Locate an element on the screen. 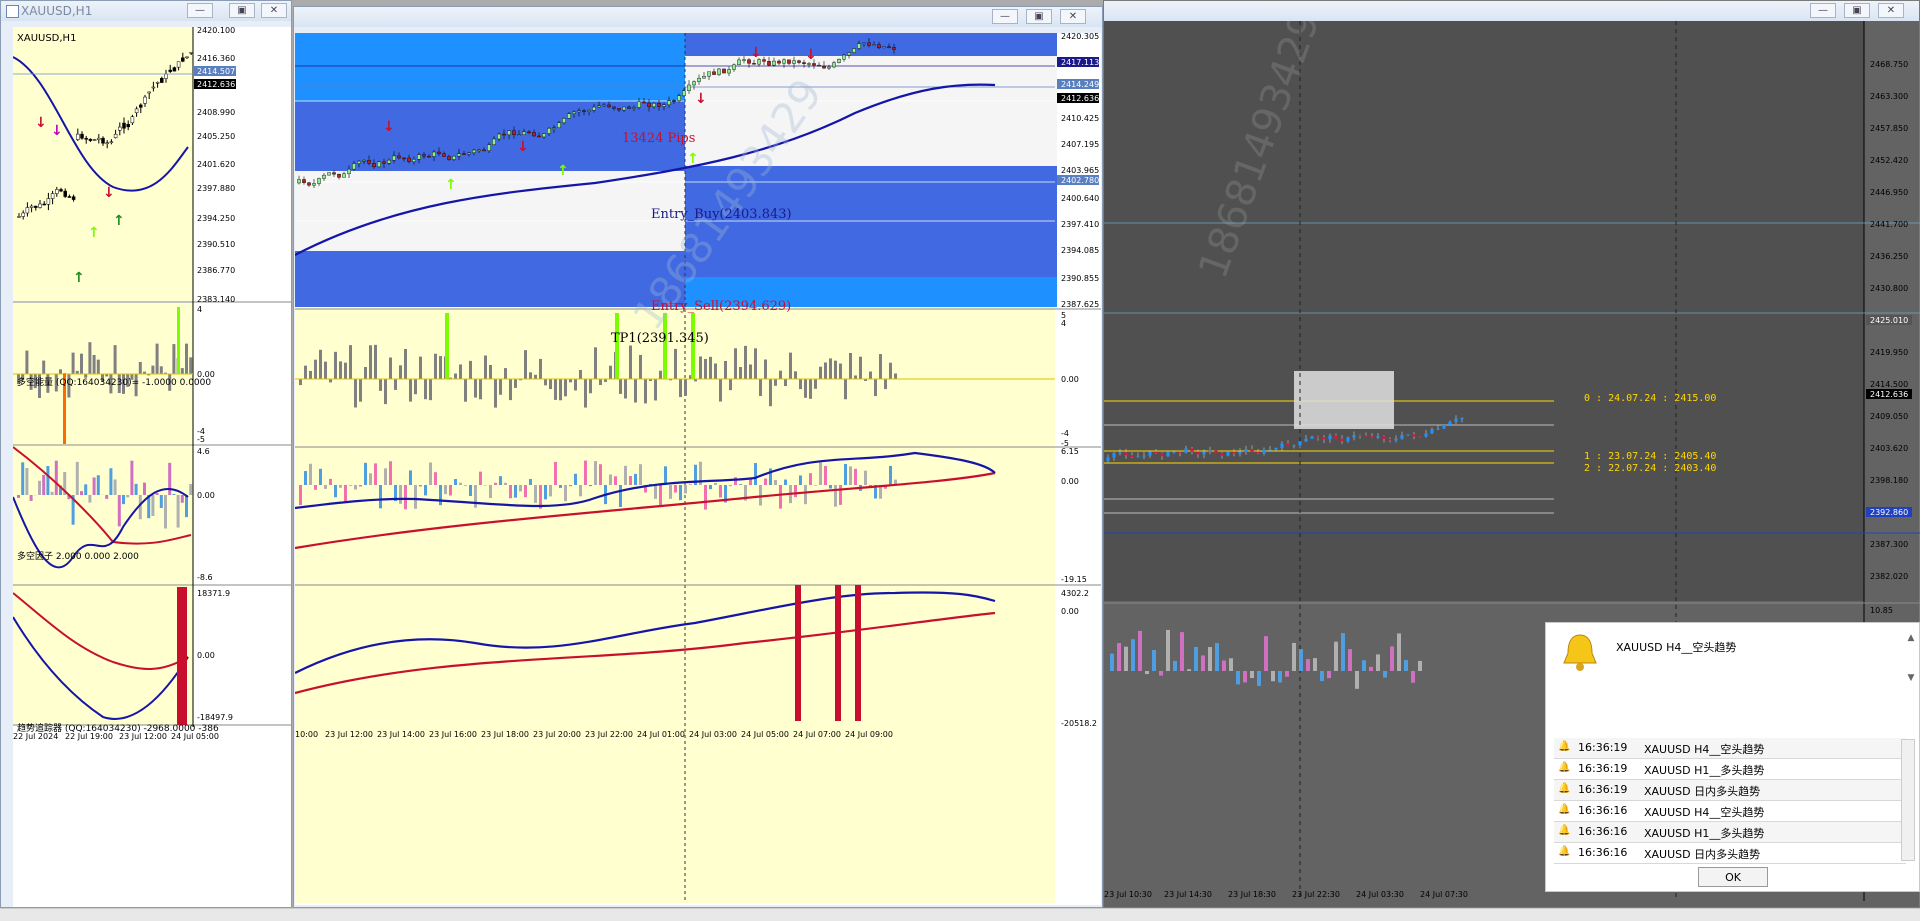 The image size is (1920, 921). alert-list-scrollbar is located at coordinates (1908, 800).